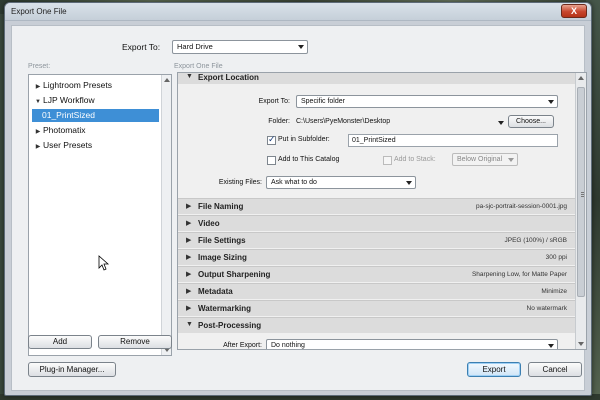 Image resolution: width=600 pixels, height=400 pixels. What do you see at coordinates (341, 182) in the screenshot?
I see `existing-files-select: Ask what to do` at bounding box center [341, 182].